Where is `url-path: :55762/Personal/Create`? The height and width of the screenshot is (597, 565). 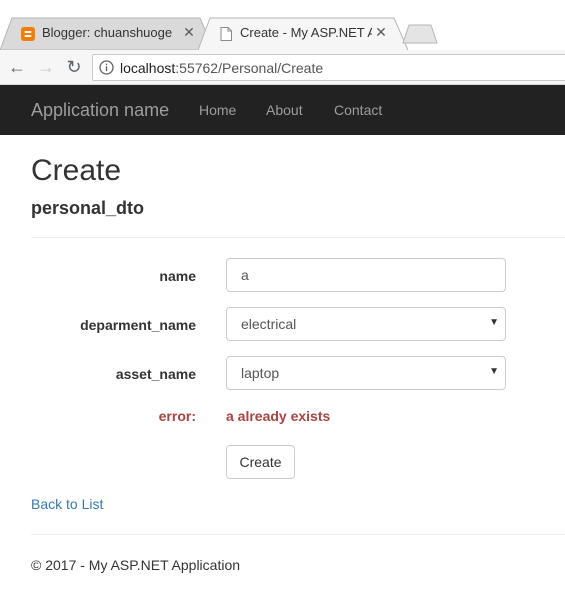
url-path: :55762/Personal/Create is located at coordinates (249, 68).